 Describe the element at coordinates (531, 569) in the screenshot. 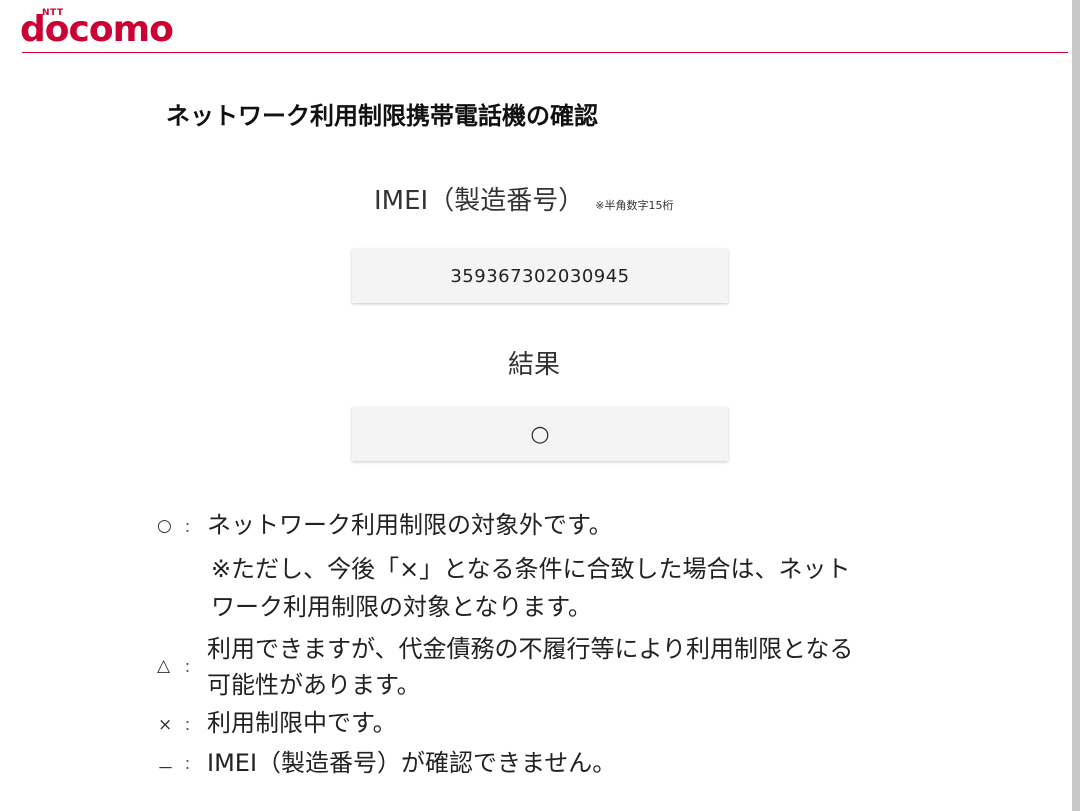

I see `legend-circle-note-line1: ※ただし、今後「×」となる条件に合致した場合は、ネット` at that location.